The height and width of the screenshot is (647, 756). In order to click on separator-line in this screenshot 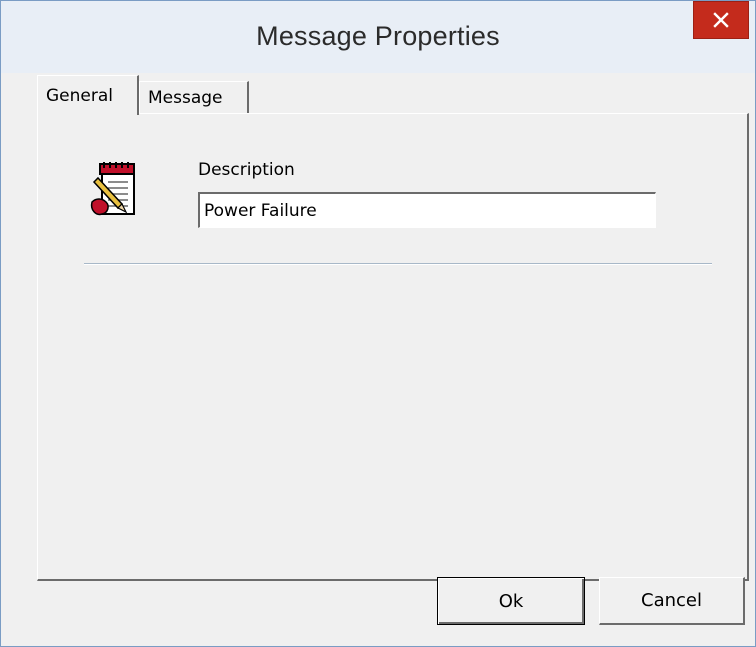, I will do `click(398, 264)`.